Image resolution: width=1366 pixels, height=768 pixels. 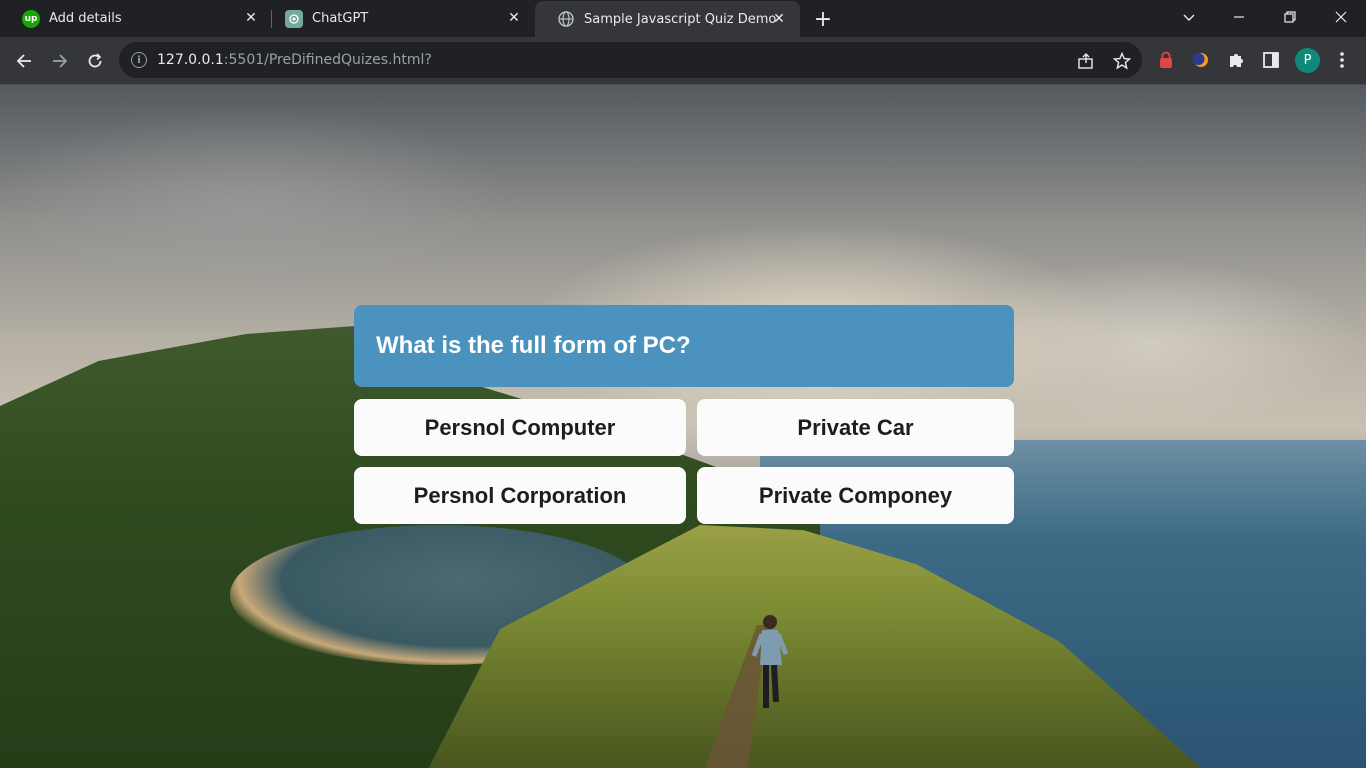 I want to click on profile-avatar: P, so click(x=1307, y=60).